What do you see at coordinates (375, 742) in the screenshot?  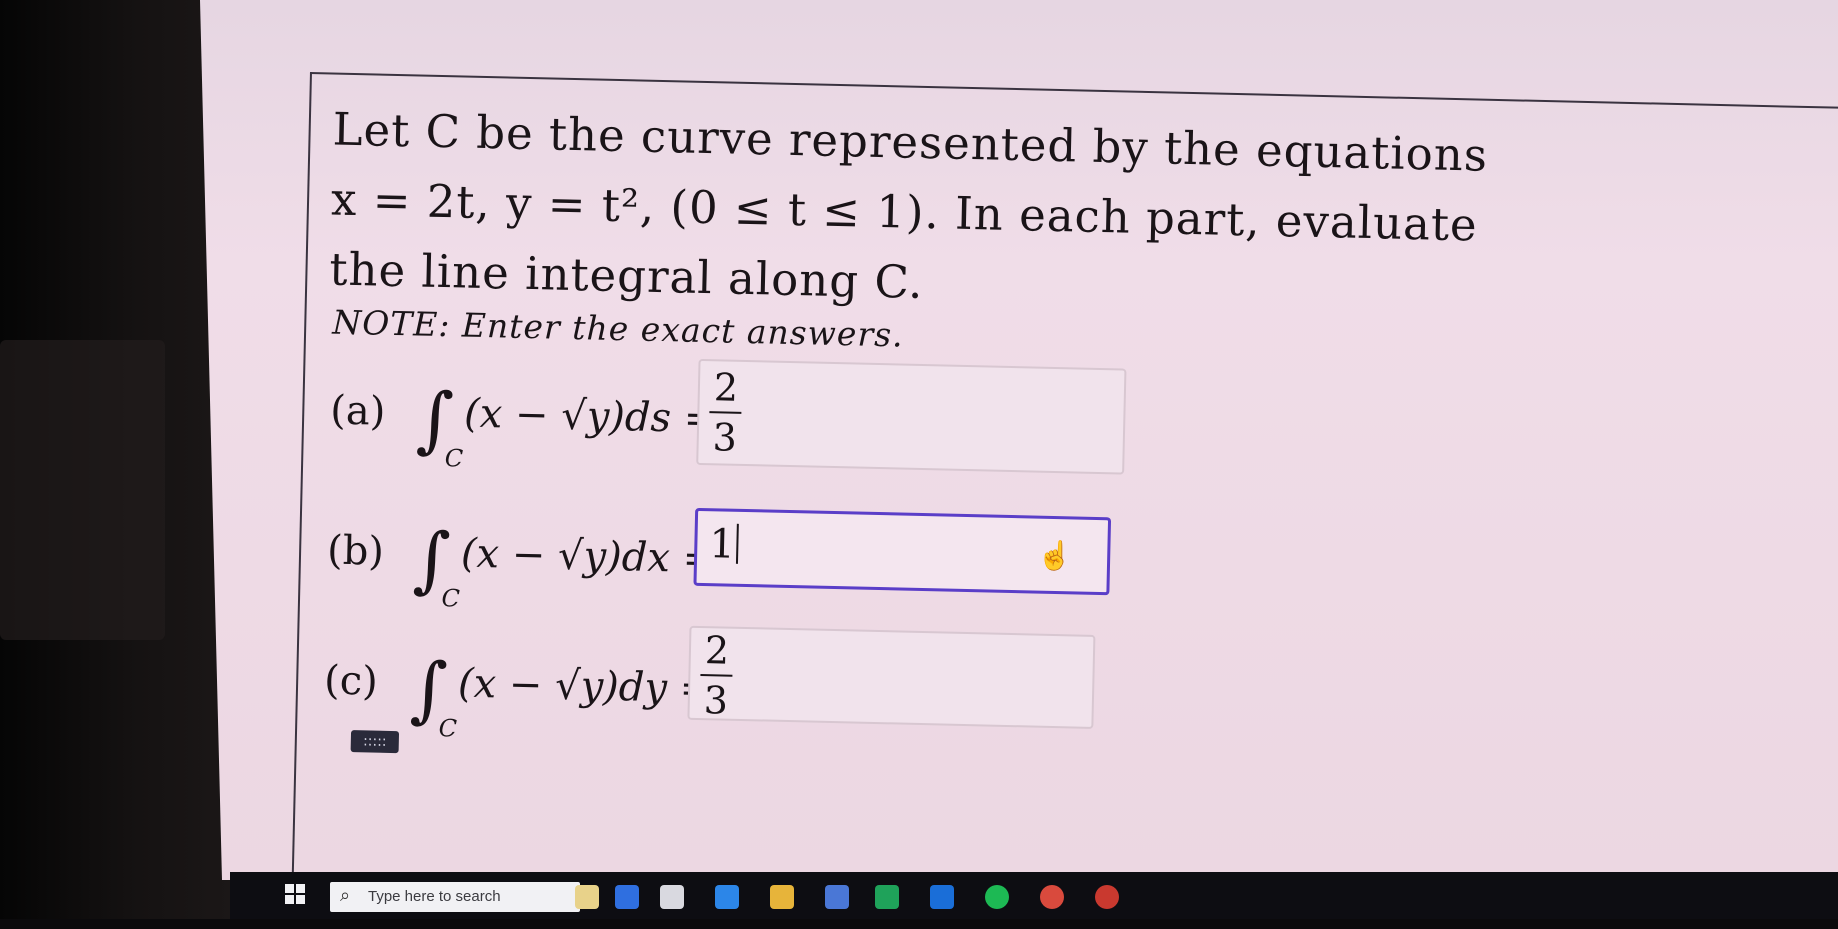 I see `keypad-toggle-button: :::::` at bounding box center [375, 742].